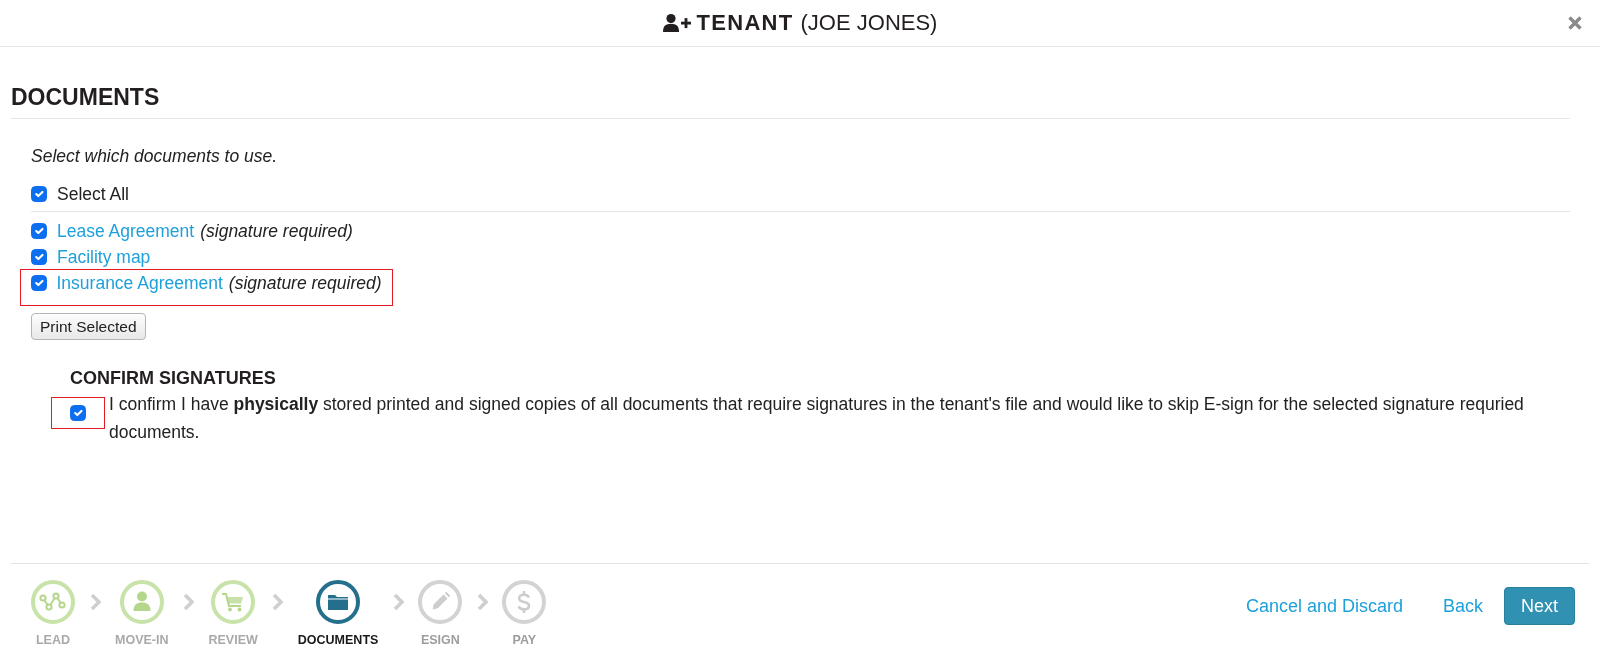 The height and width of the screenshot is (666, 1600). Describe the element at coordinates (142, 640) in the screenshot. I see `step-label: MOVE-IN` at that location.